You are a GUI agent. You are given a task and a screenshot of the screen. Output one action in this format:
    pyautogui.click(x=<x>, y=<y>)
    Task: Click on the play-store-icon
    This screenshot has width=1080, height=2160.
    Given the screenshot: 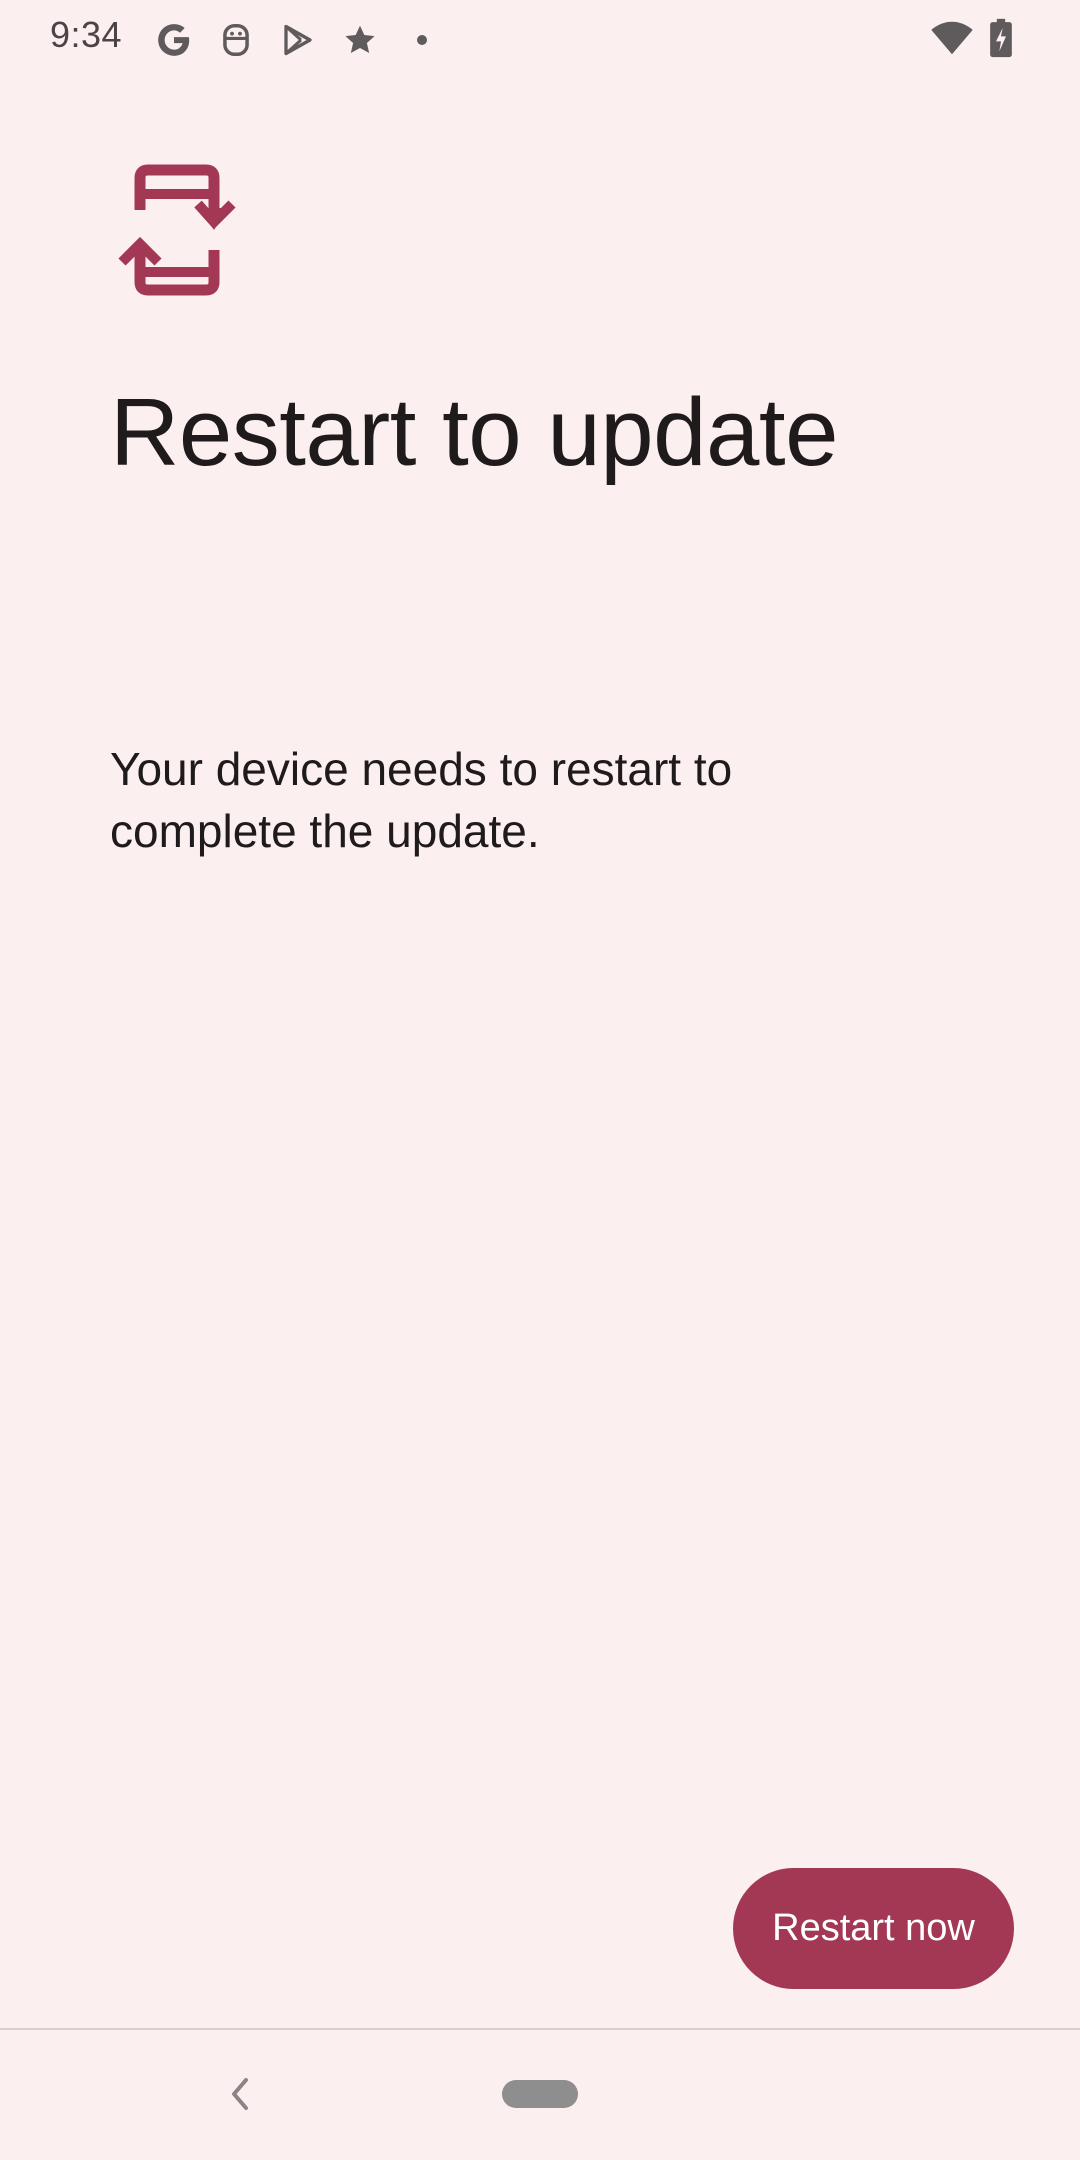 What is the action you would take?
    pyautogui.click(x=298, y=40)
    